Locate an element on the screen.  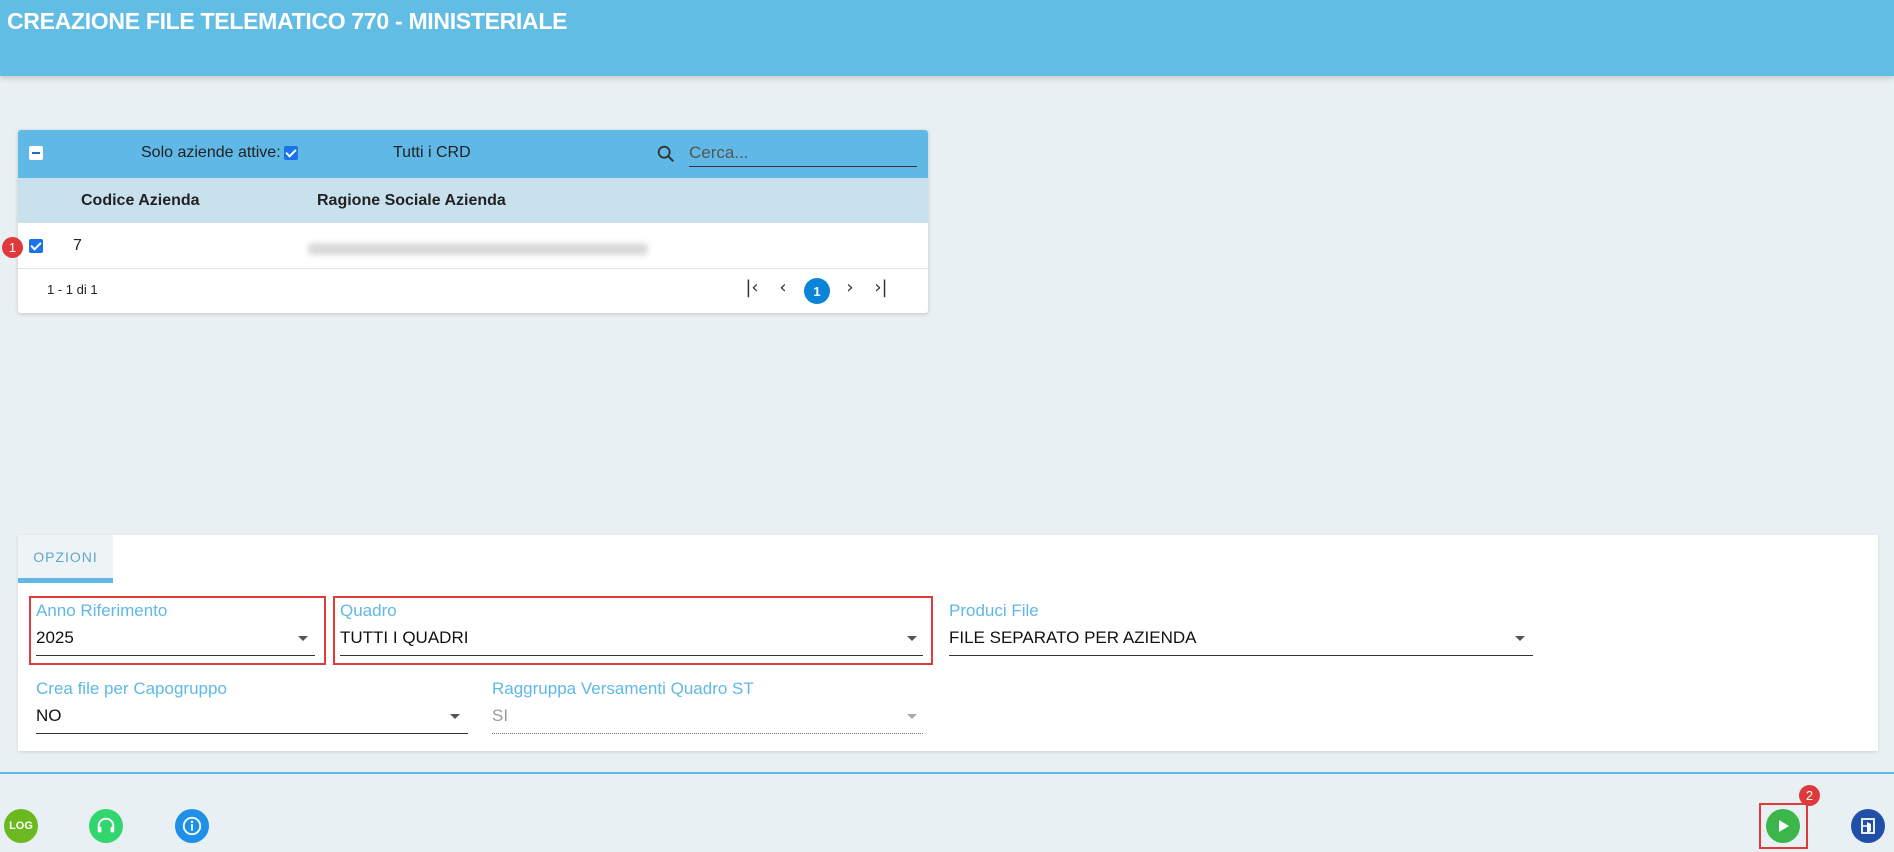
produci-select: FILE SEPARATO PER AZIENDA is located at coordinates (1073, 638).